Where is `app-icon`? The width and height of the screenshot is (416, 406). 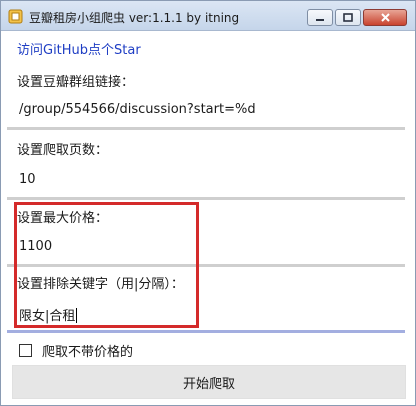 app-icon is located at coordinates (15, 16).